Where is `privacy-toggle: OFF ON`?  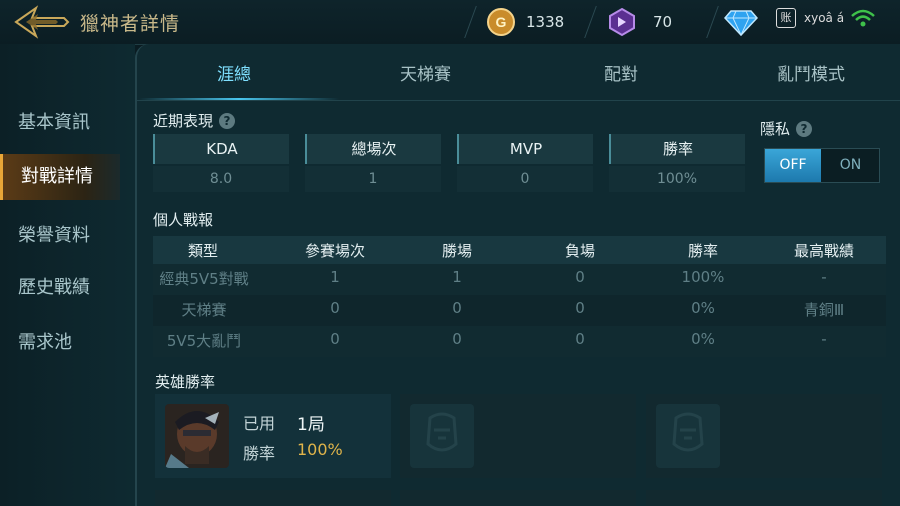 privacy-toggle: OFF ON is located at coordinates (822, 165).